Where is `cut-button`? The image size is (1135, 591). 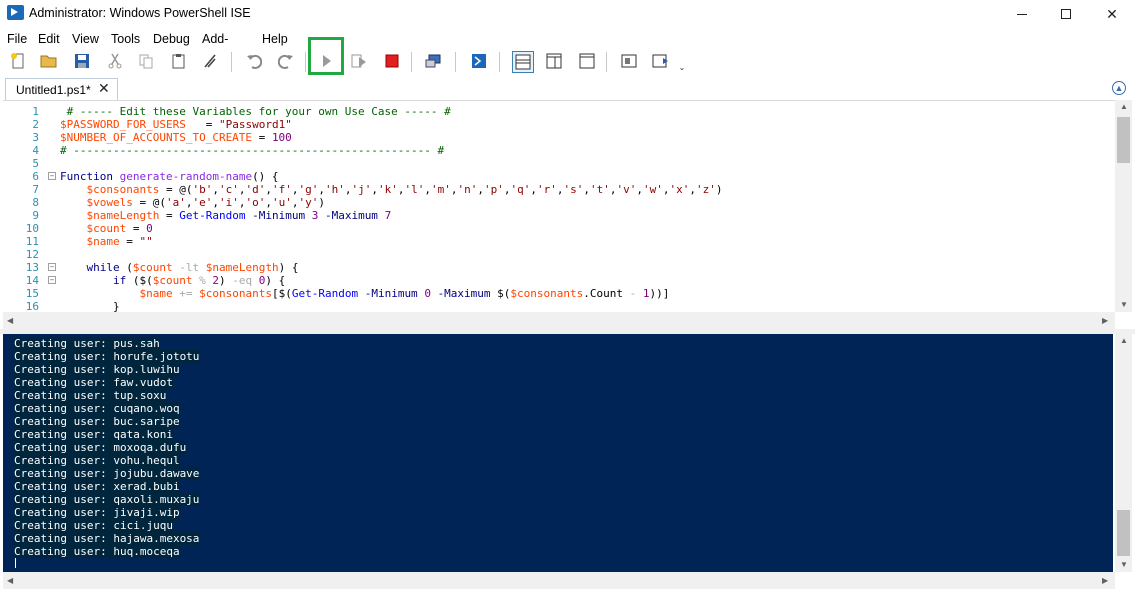 cut-button is located at coordinates (115, 61).